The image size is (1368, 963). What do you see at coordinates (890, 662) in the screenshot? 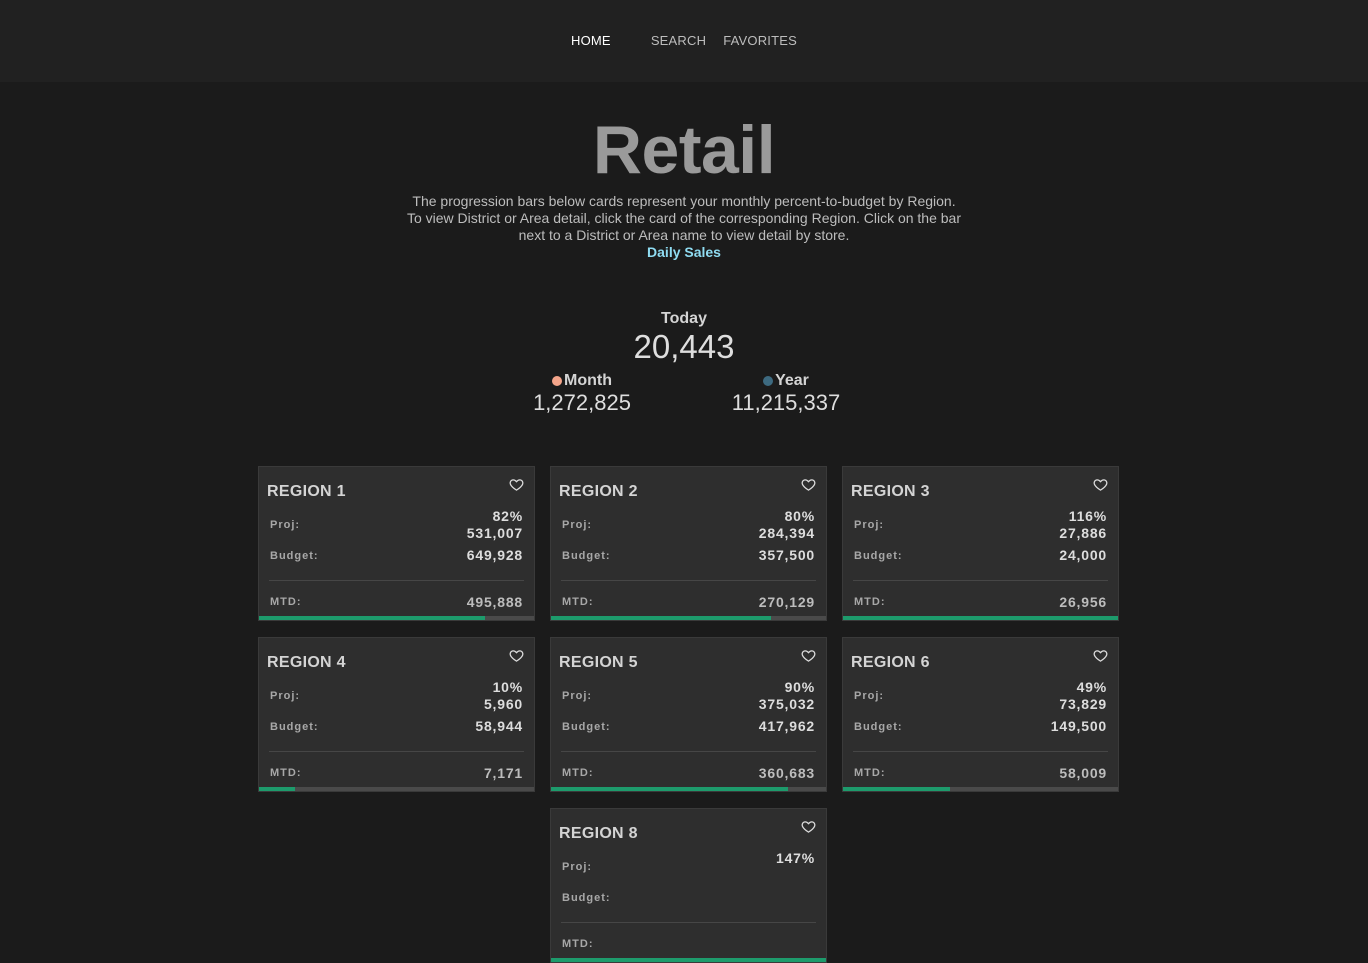
I see `region-name: REGION 6` at bounding box center [890, 662].